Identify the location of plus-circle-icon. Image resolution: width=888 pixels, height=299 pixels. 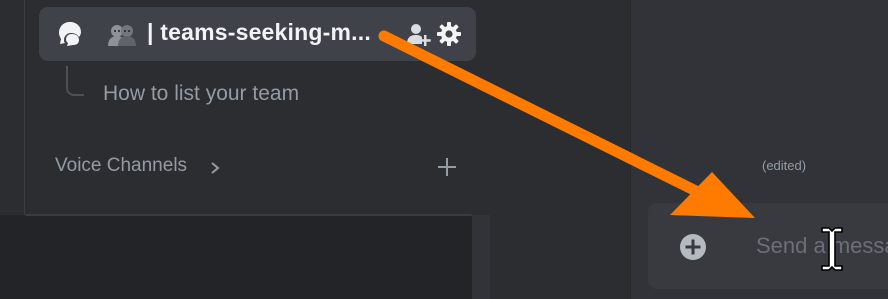
(693, 247).